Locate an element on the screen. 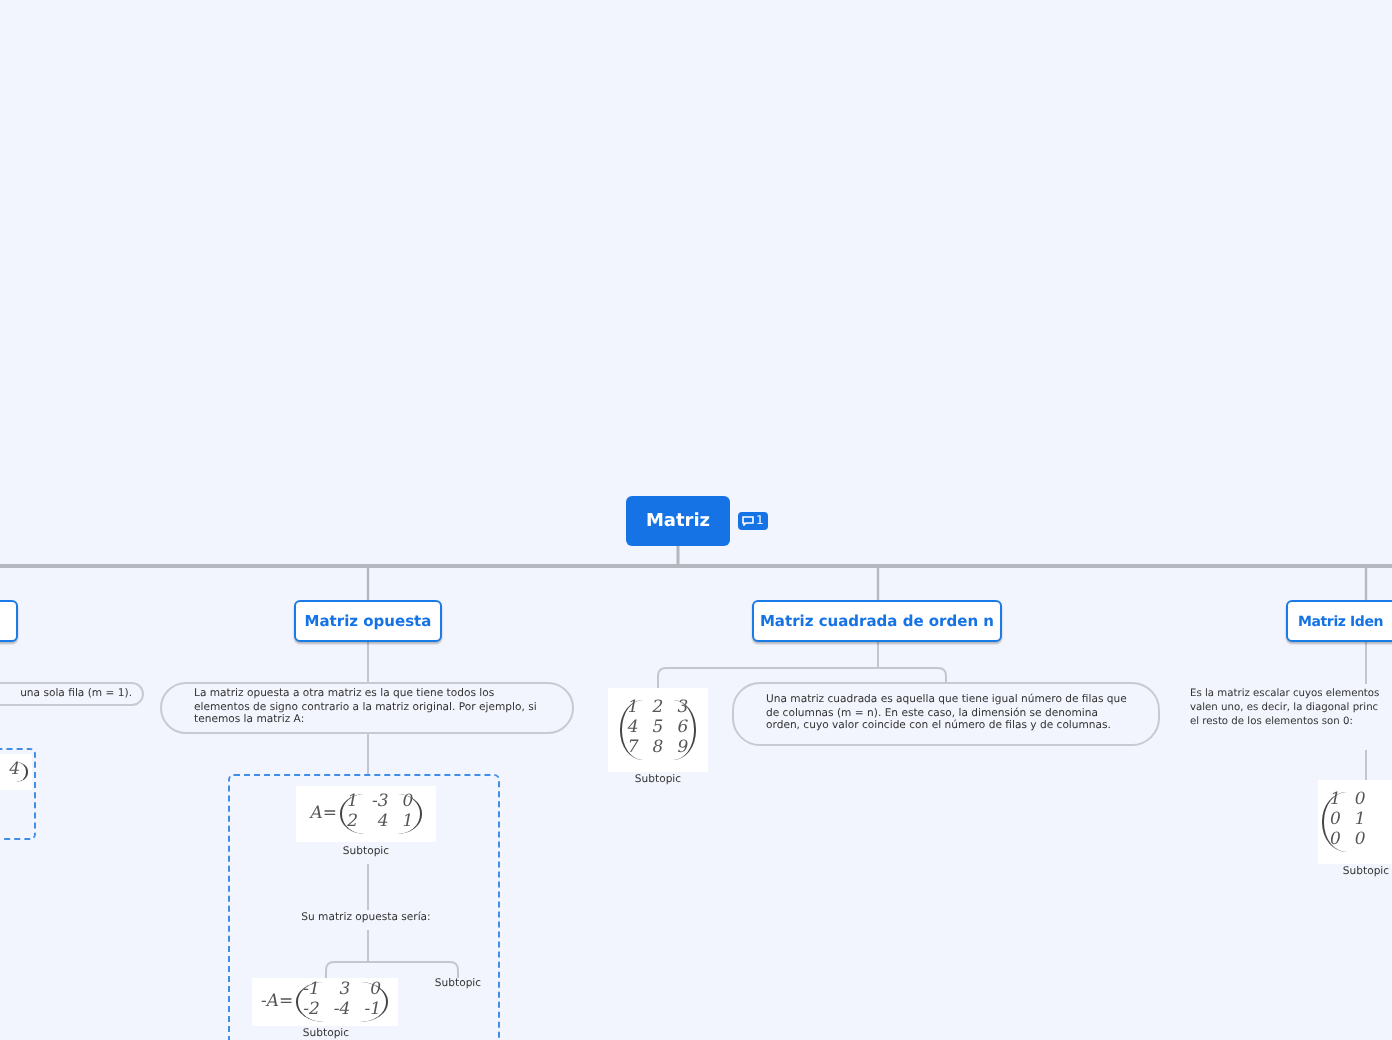 The width and height of the screenshot is (1392, 1040). matrix-image: 1 0 0 1 0 0 is located at coordinates (1355, 822).